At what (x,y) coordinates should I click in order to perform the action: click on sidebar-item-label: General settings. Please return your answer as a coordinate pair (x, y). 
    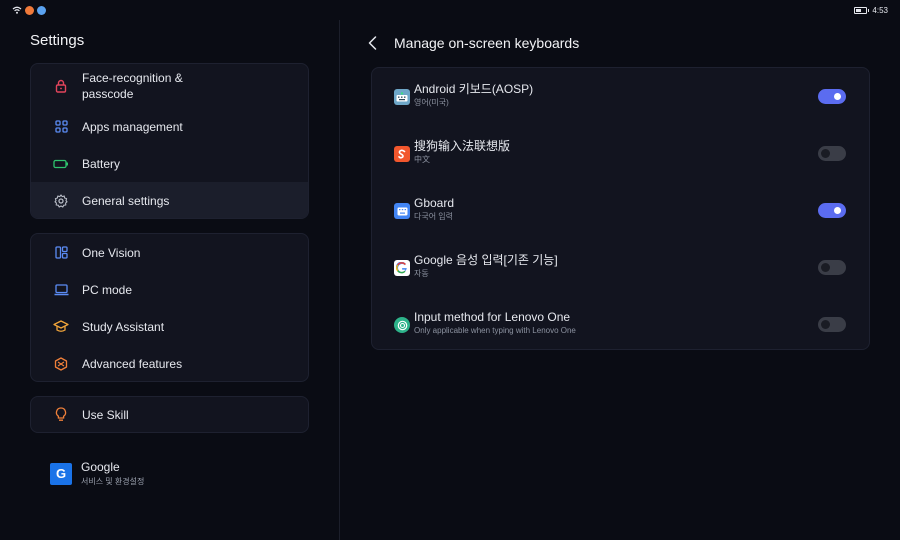
    Looking at the image, I should click on (126, 200).